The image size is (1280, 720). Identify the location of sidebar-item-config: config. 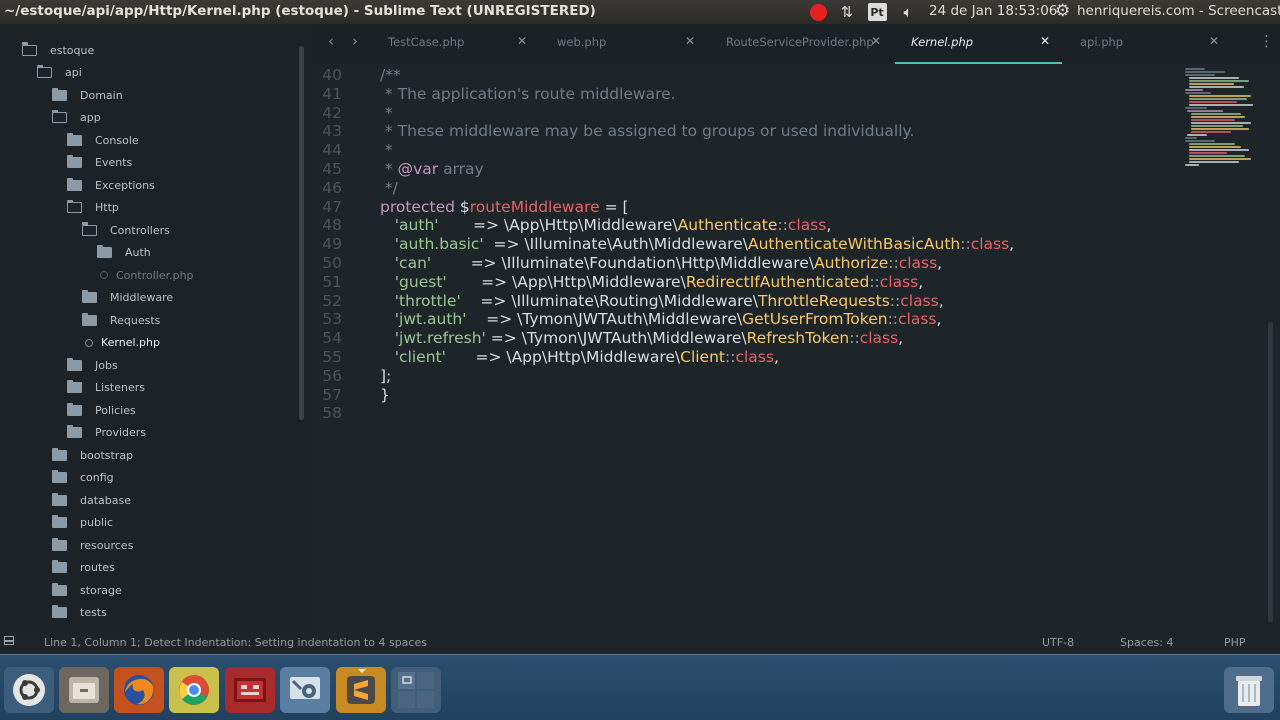
(83, 478).